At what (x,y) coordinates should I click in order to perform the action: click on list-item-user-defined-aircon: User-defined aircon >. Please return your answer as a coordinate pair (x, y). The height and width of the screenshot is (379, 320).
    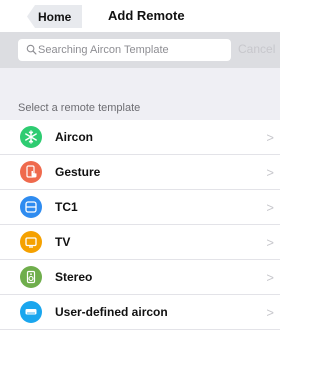
    Looking at the image, I should click on (140, 312).